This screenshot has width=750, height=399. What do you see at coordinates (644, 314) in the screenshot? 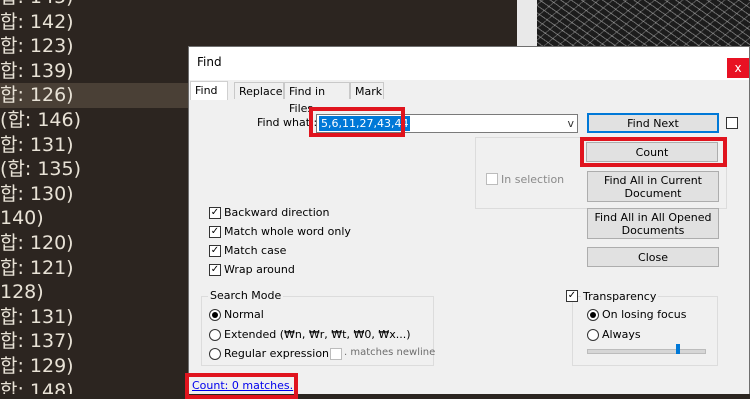
I see `on-losing-focus-label: On losing focus` at bounding box center [644, 314].